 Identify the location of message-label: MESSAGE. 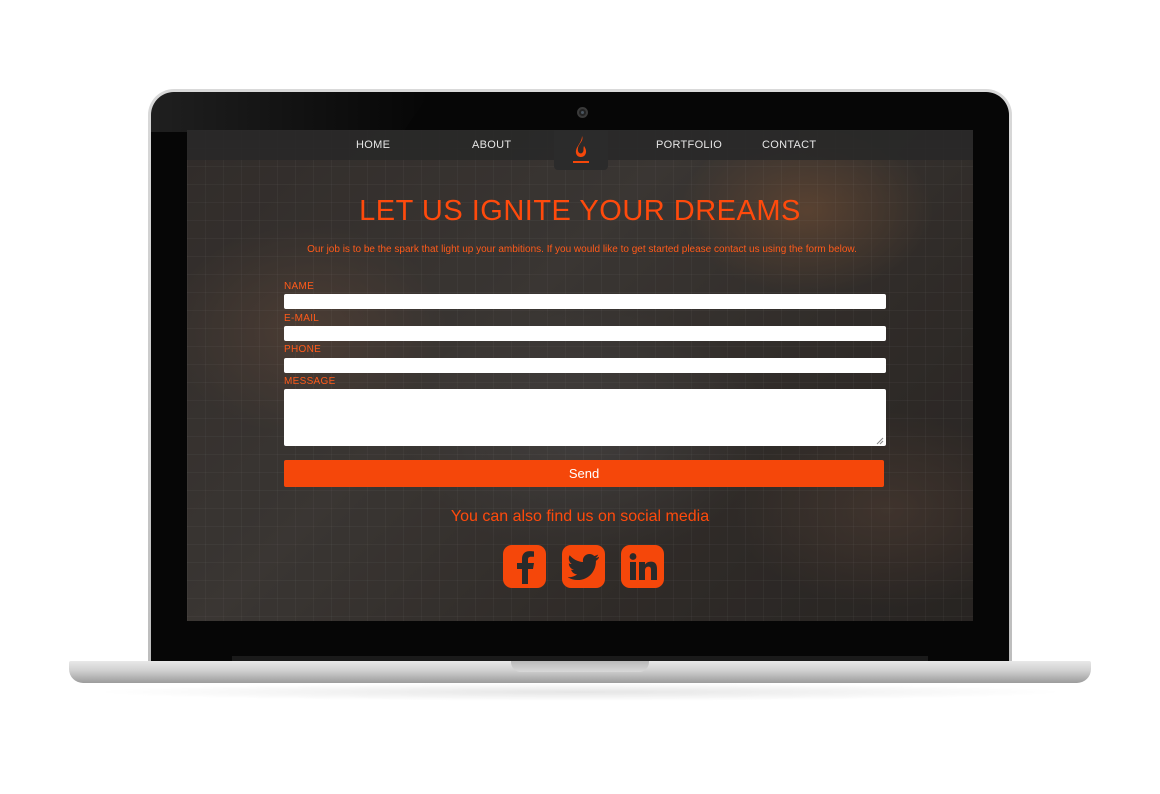
(310, 381).